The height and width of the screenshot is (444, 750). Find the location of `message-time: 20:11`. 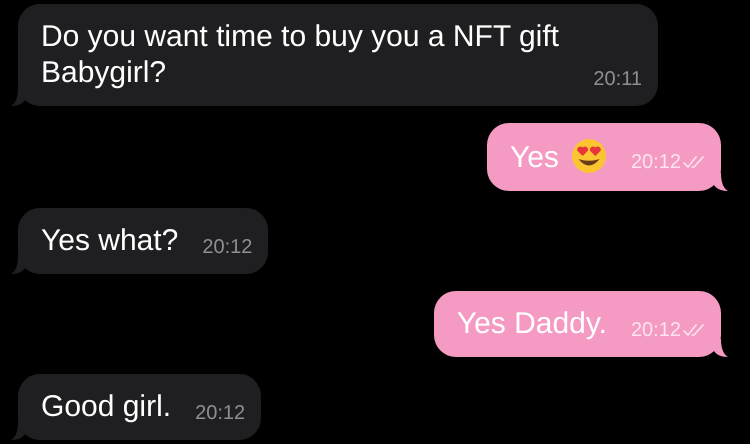

message-time: 20:11 is located at coordinates (617, 79).